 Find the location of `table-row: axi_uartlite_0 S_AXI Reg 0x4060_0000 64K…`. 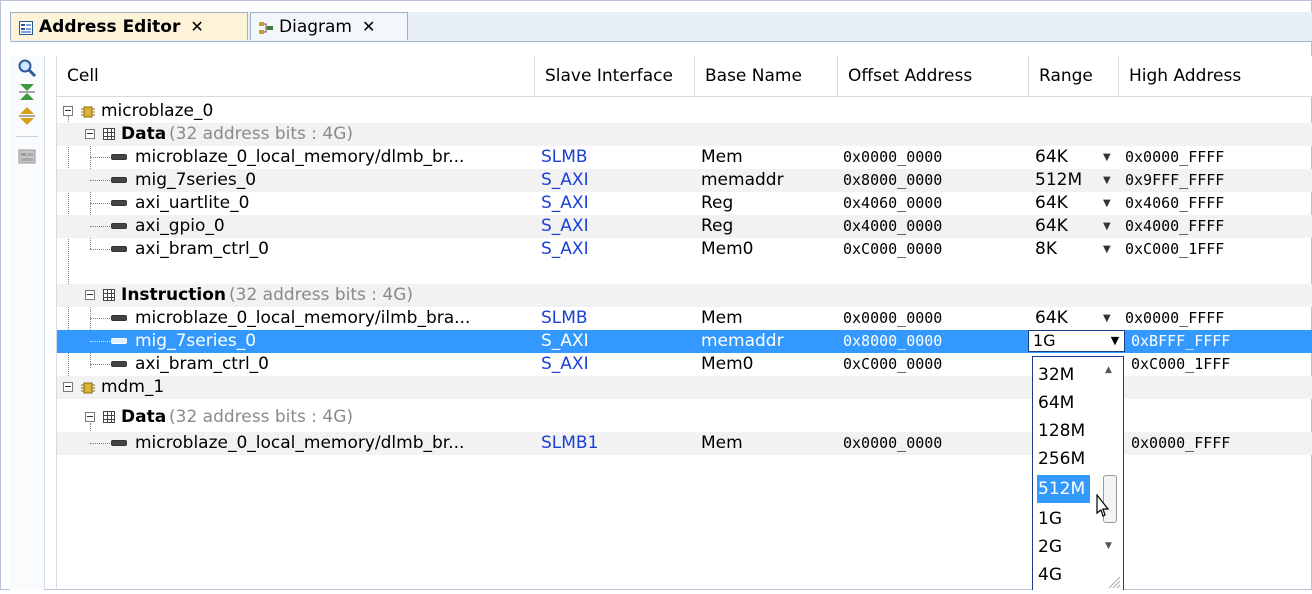

table-row: axi_uartlite_0 S_AXI Reg 0x4060_0000 64K… is located at coordinates (684, 203).